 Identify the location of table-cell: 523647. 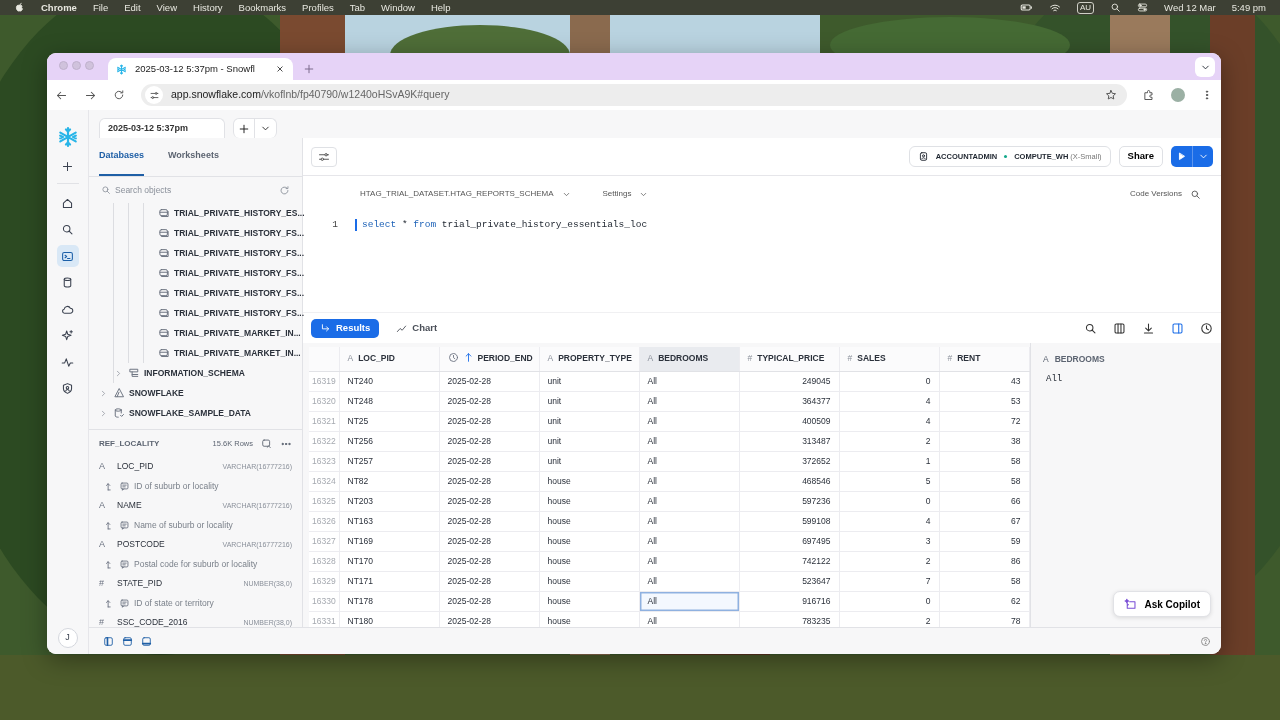
(789, 581).